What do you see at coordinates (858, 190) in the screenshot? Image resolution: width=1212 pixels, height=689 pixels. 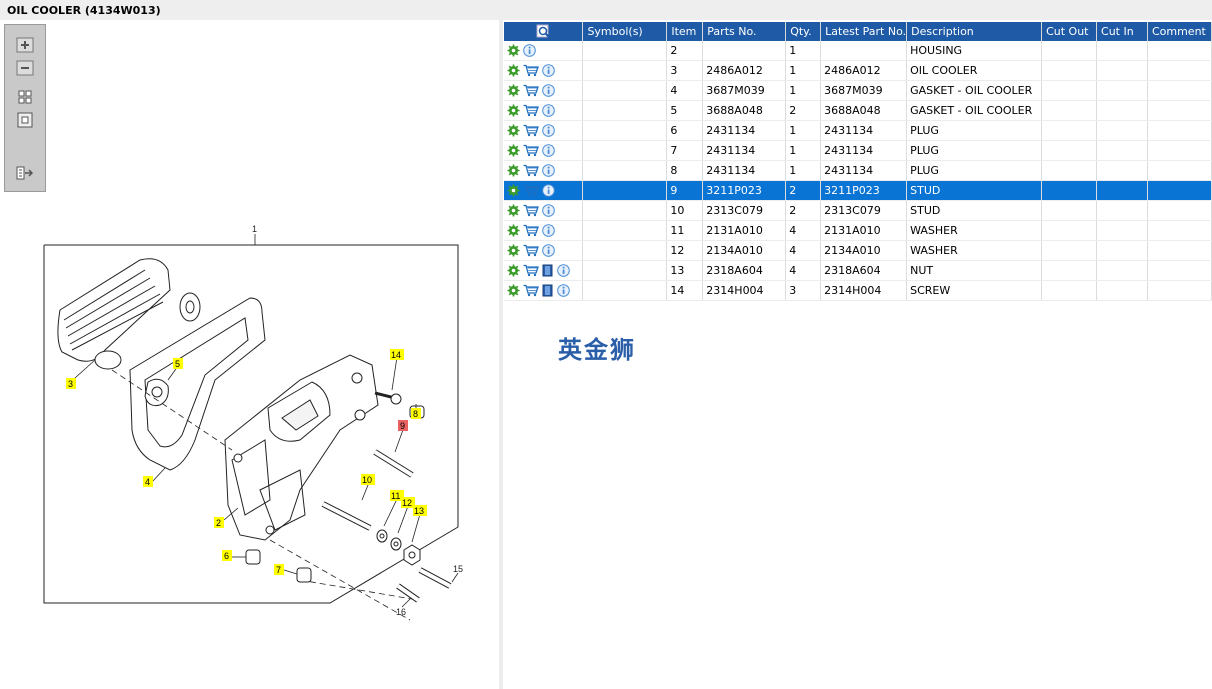 I see `table-row: 9 3211P023 2 3211P023 STUD` at bounding box center [858, 190].